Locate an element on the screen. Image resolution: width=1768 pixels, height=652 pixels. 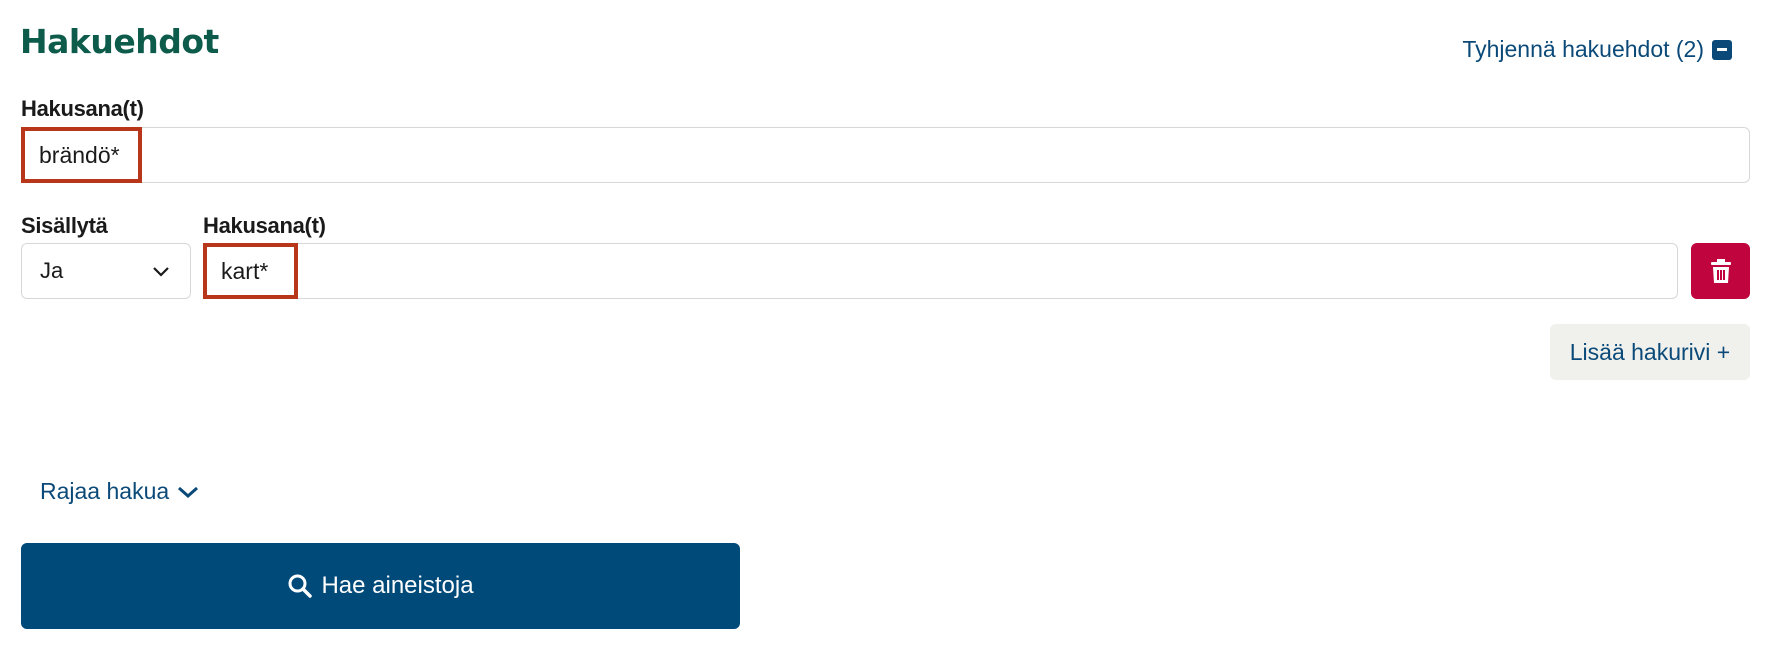
keyword-label: Hakusana(t) is located at coordinates (82, 108).